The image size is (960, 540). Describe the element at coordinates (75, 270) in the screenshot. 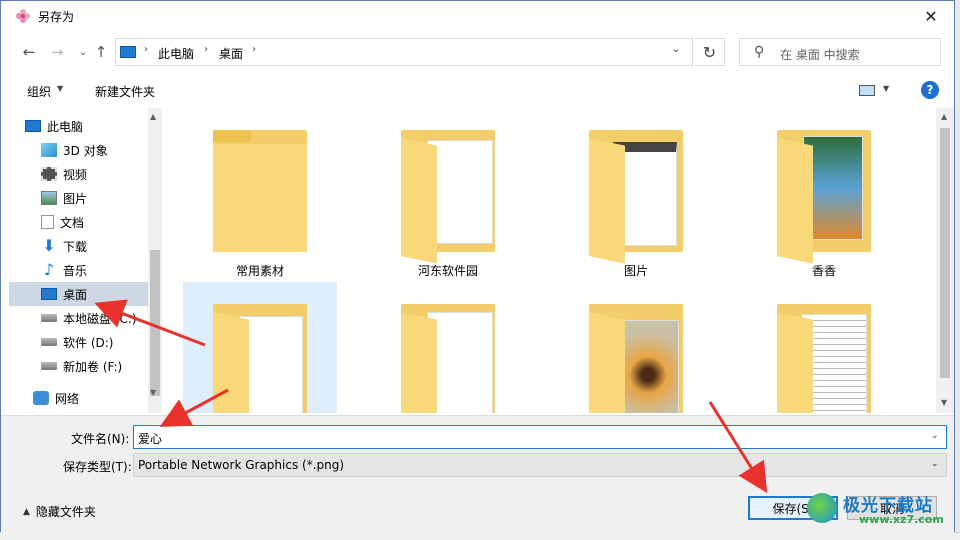

I see `sidebar-item-label: 音乐` at that location.